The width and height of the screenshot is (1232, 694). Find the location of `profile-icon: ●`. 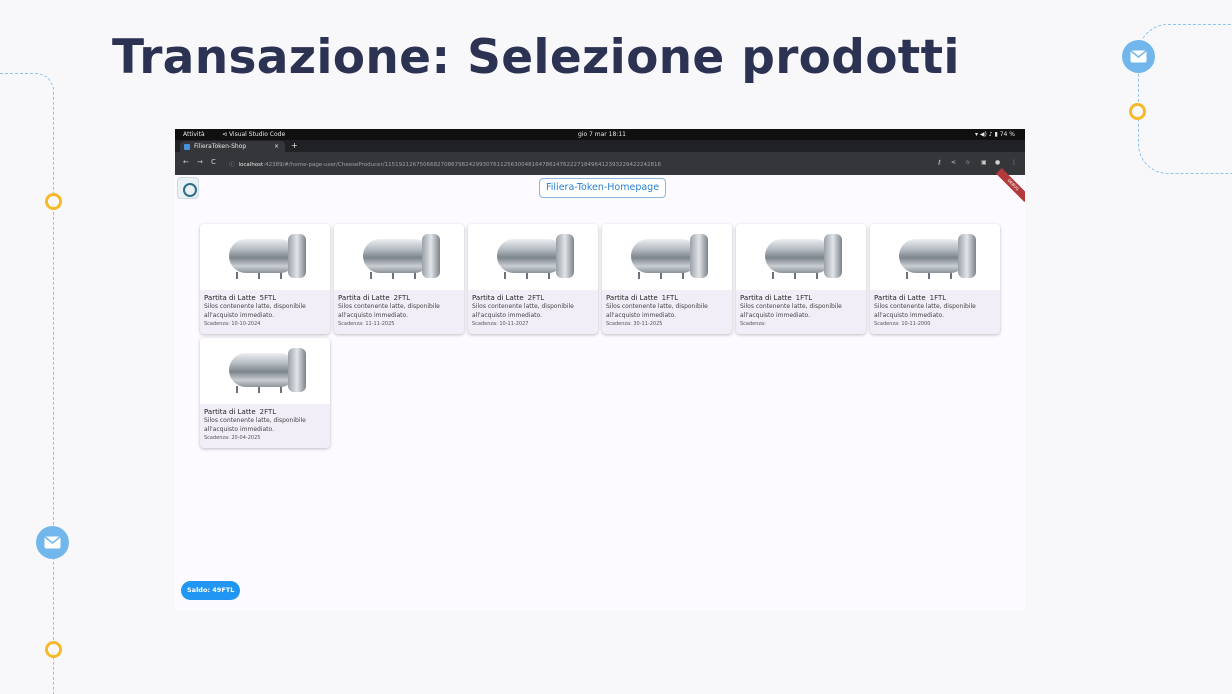

profile-icon: ● is located at coordinates (997, 162).